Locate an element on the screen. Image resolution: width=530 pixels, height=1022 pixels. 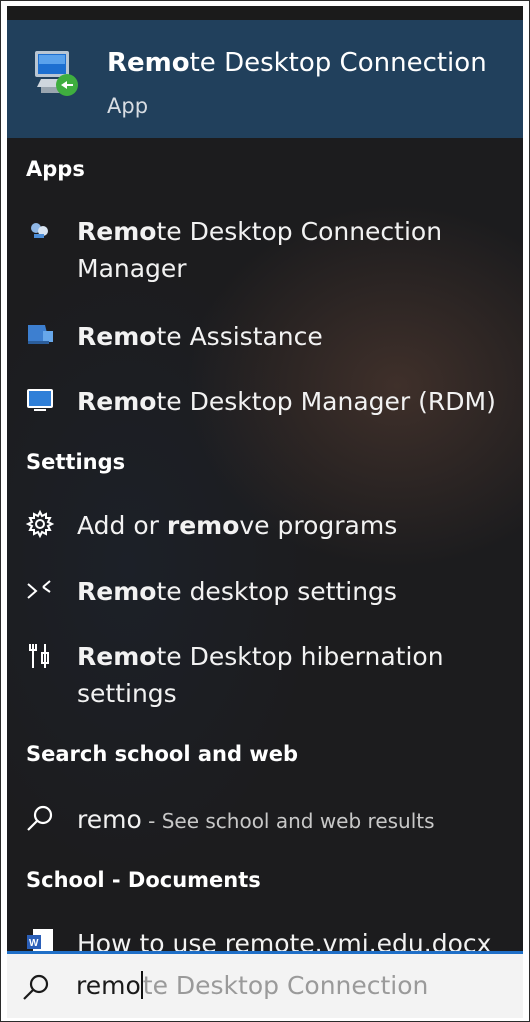
top-strip is located at coordinates (265, 13).